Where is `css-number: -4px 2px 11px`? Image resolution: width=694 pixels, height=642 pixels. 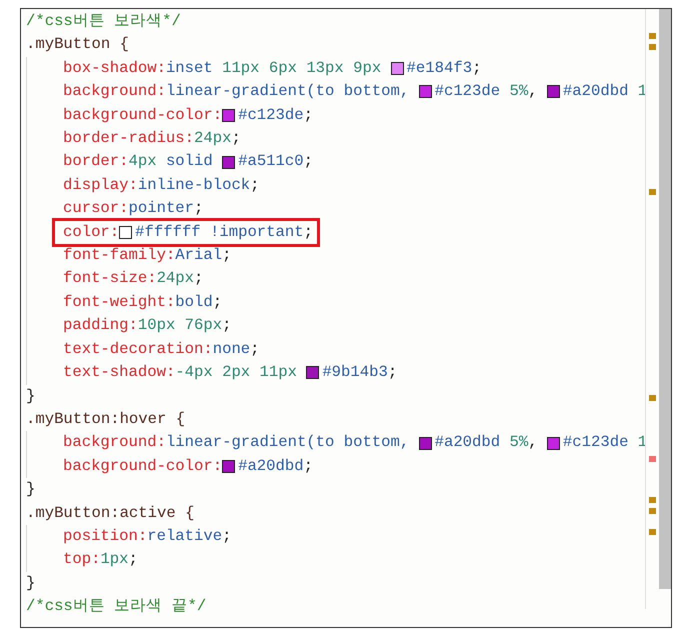
css-number: -4px 2px 11px is located at coordinates (236, 373).